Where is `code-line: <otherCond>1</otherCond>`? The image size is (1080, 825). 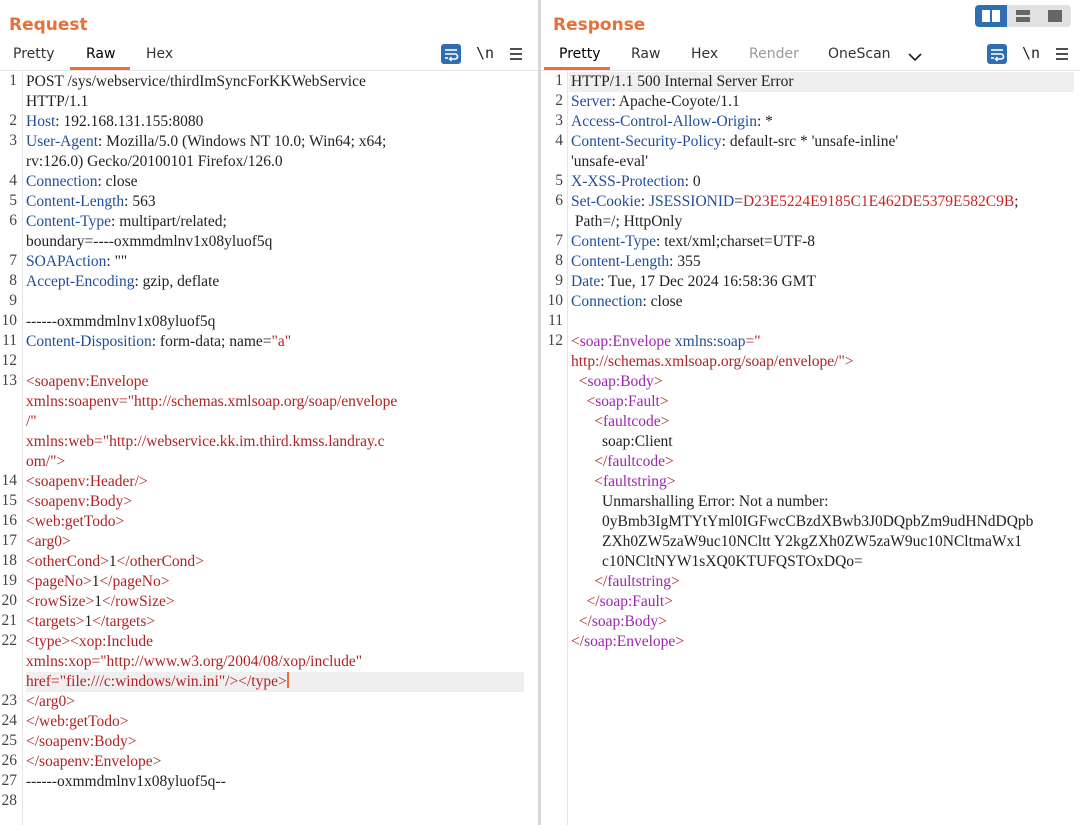
code-line: <otherCond>1</otherCond> is located at coordinates (115, 562).